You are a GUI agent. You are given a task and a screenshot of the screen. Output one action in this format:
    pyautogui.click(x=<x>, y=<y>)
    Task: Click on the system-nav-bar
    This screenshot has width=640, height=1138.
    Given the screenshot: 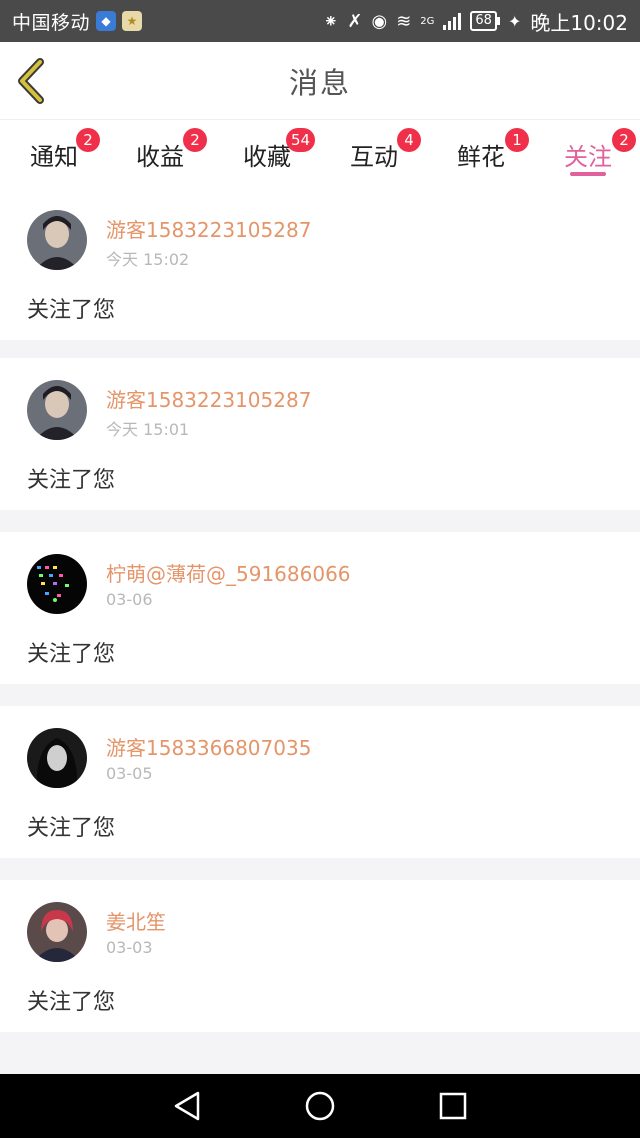 What is the action you would take?
    pyautogui.click(x=320, y=1106)
    